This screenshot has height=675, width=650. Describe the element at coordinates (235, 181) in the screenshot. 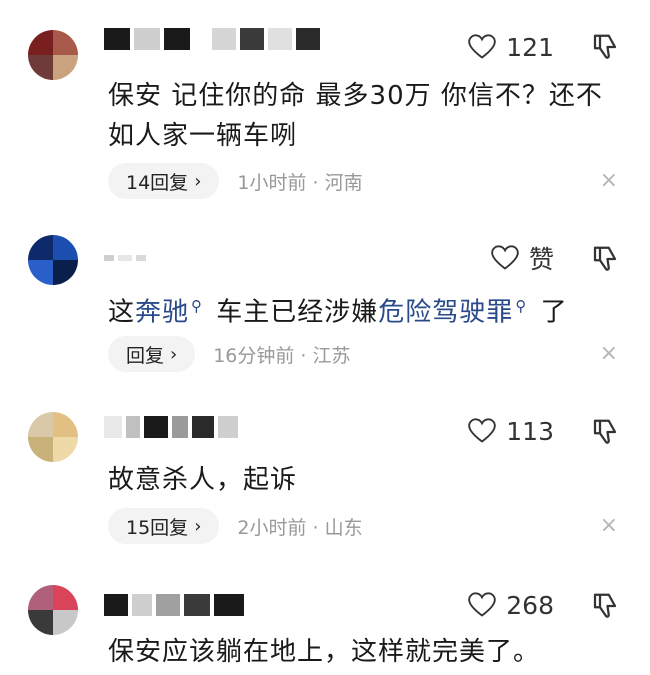

I see `comment-meta: 14回复 › 1小时前 · 河南` at that location.